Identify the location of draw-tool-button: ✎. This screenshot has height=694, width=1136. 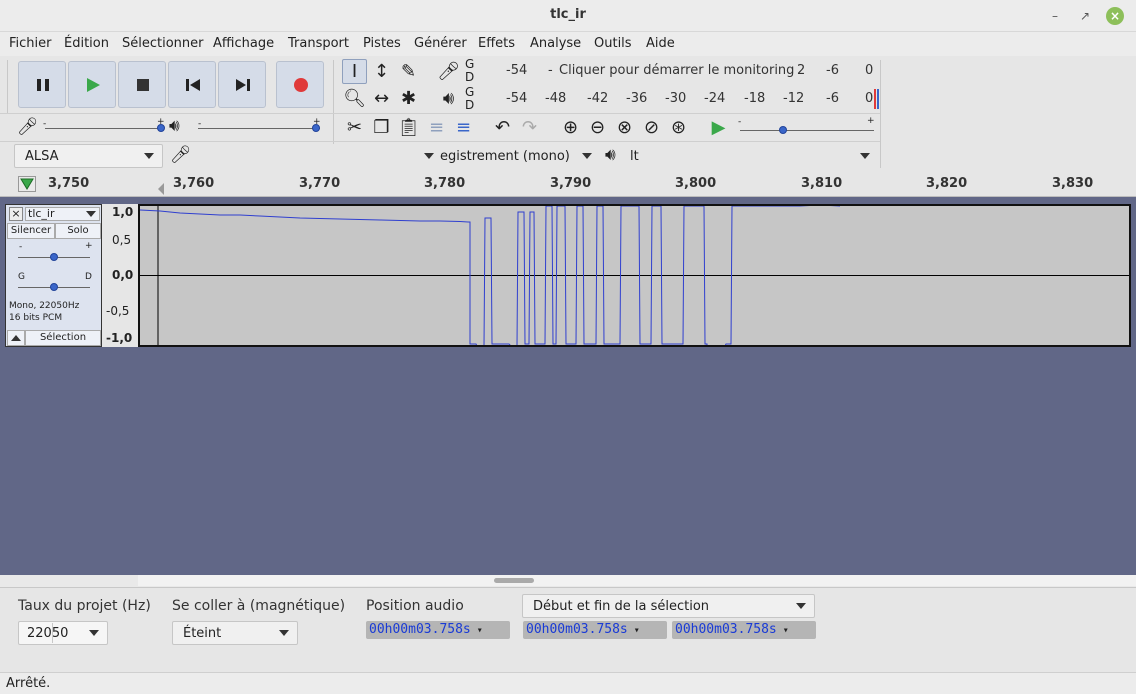
(408, 71).